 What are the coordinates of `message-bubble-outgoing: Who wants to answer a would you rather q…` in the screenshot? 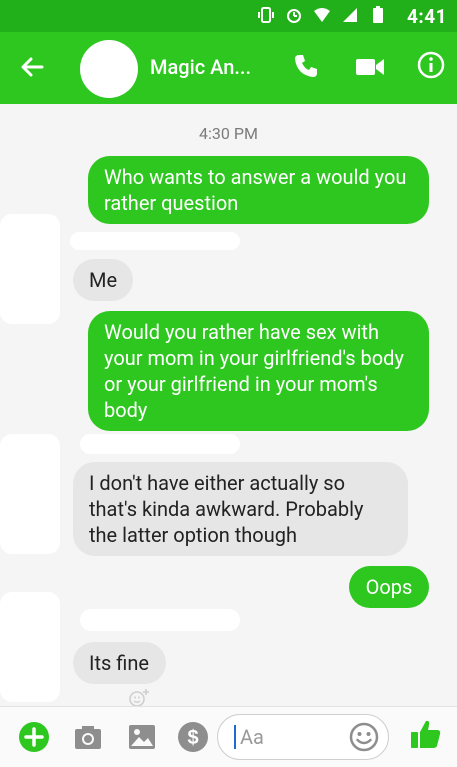 It's located at (258, 190).